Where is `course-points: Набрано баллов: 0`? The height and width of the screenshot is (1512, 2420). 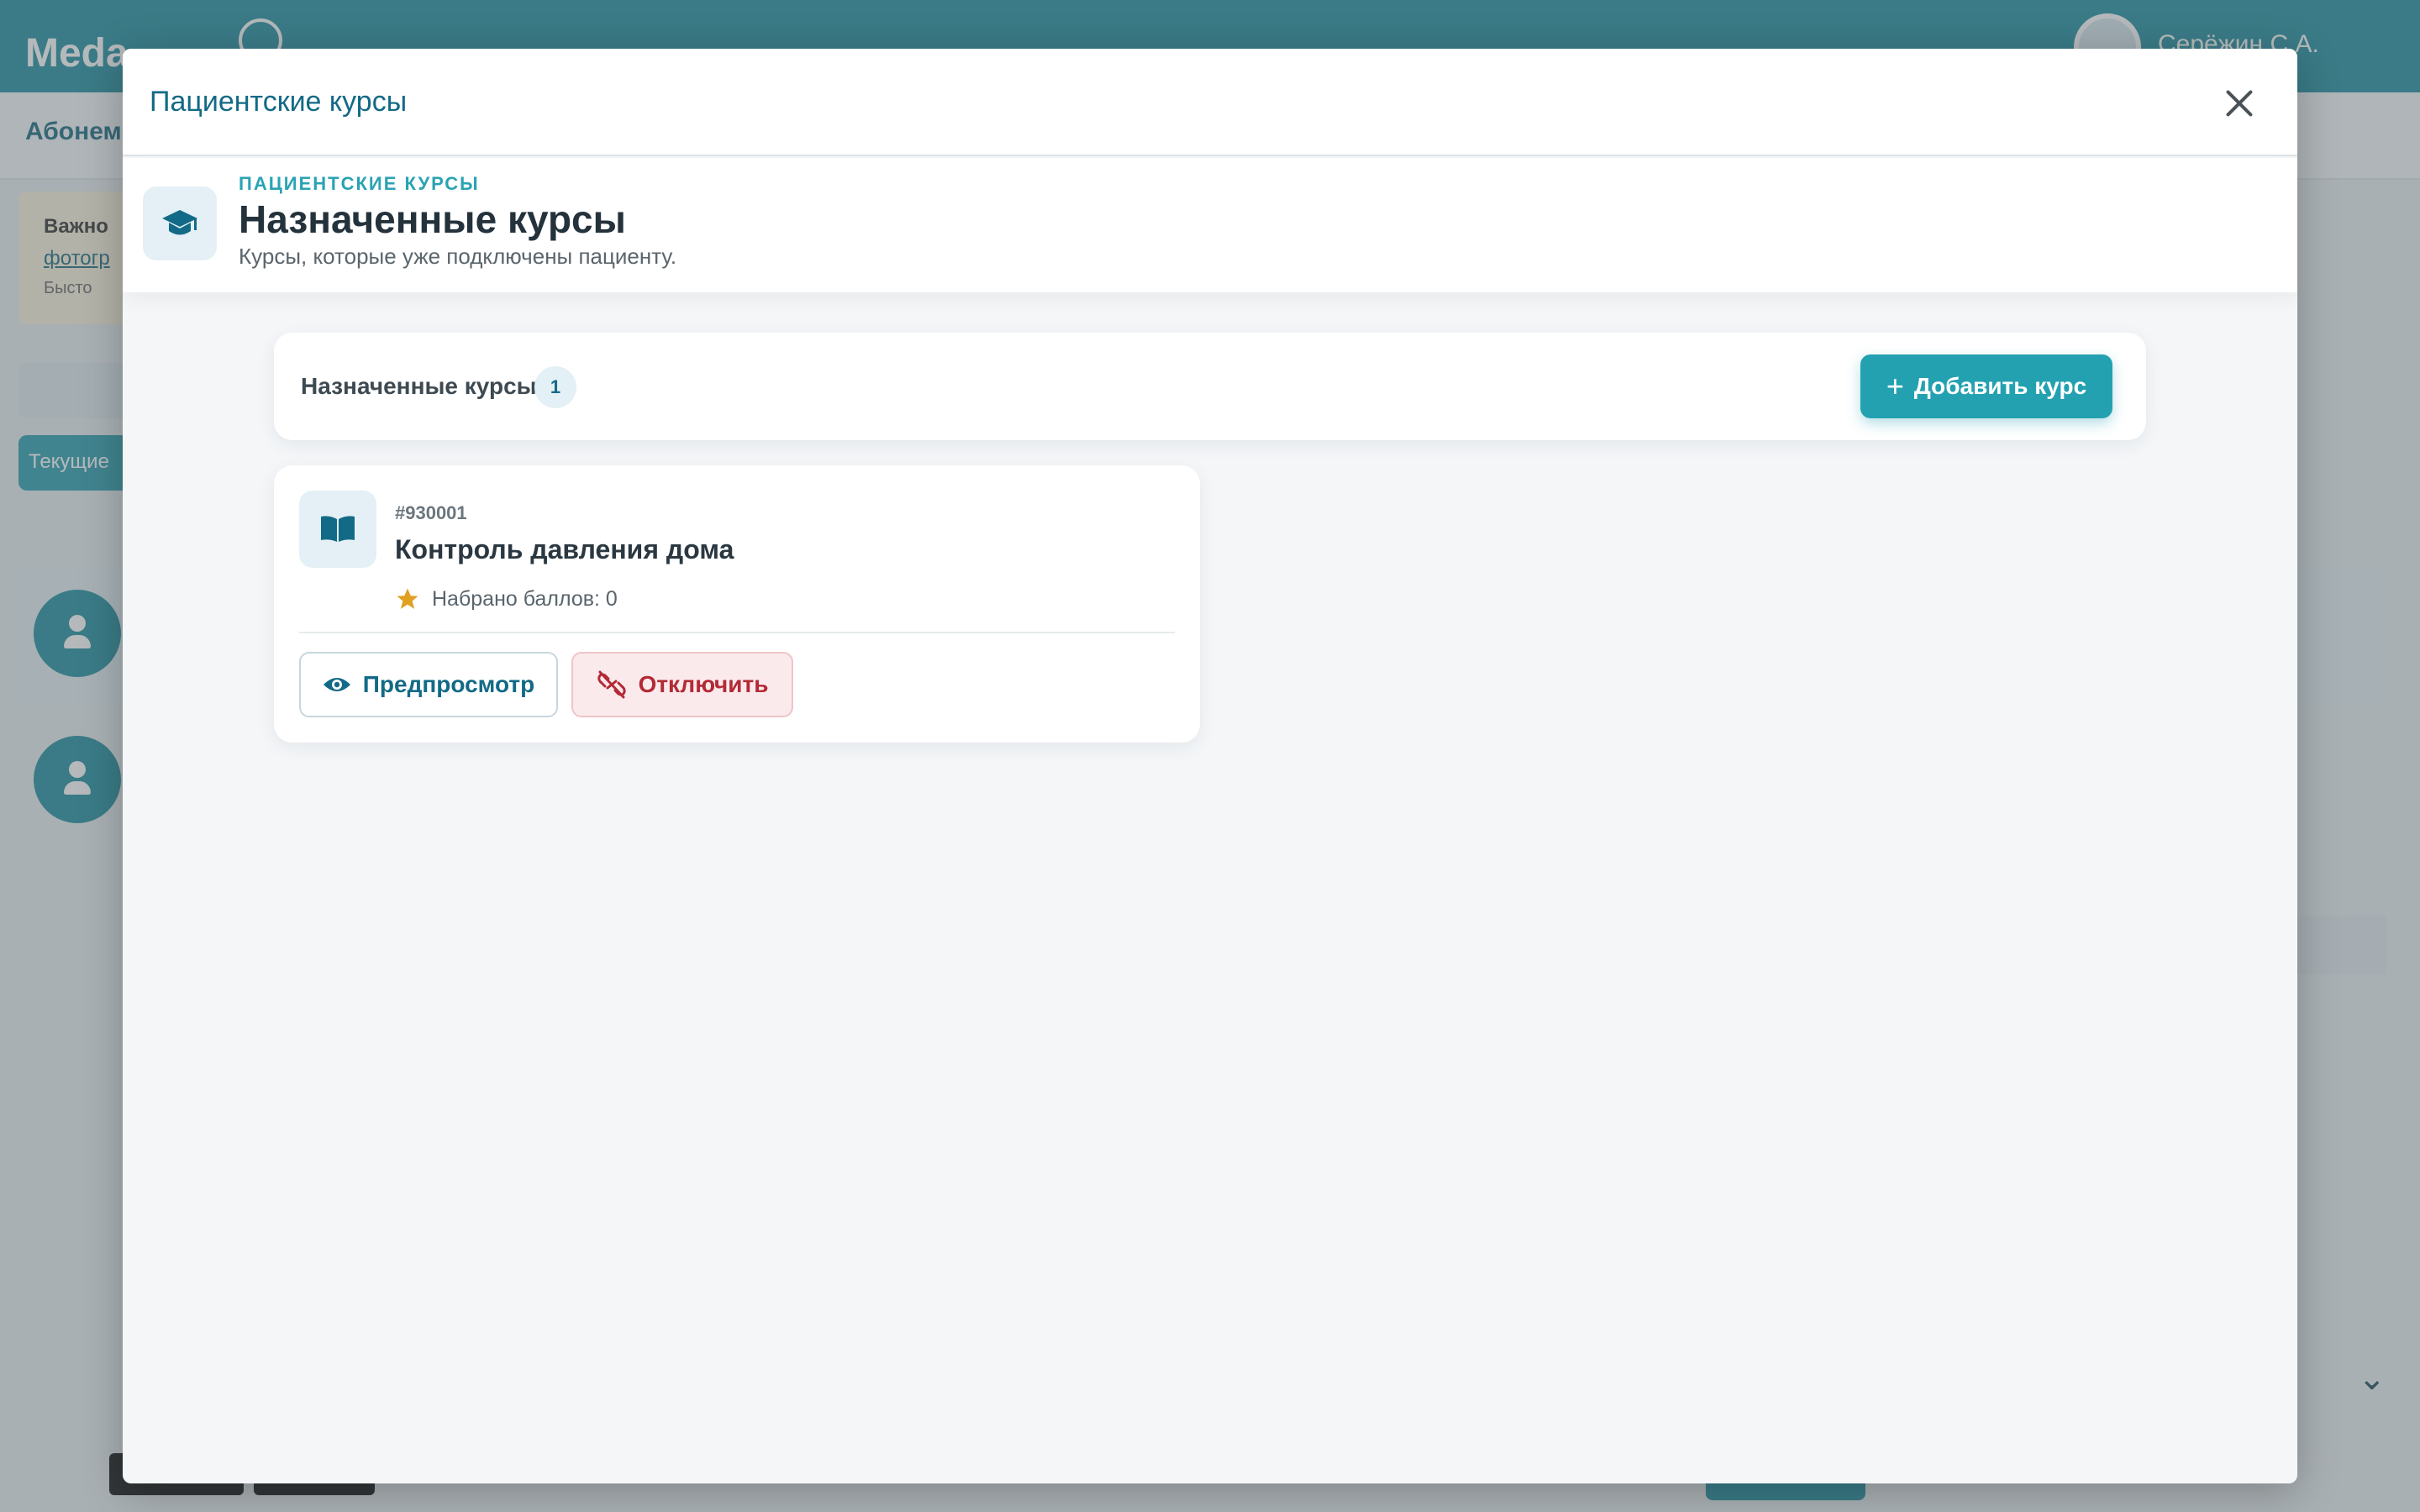 course-points: Набрано баллов: 0 is located at coordinates (507, 599).